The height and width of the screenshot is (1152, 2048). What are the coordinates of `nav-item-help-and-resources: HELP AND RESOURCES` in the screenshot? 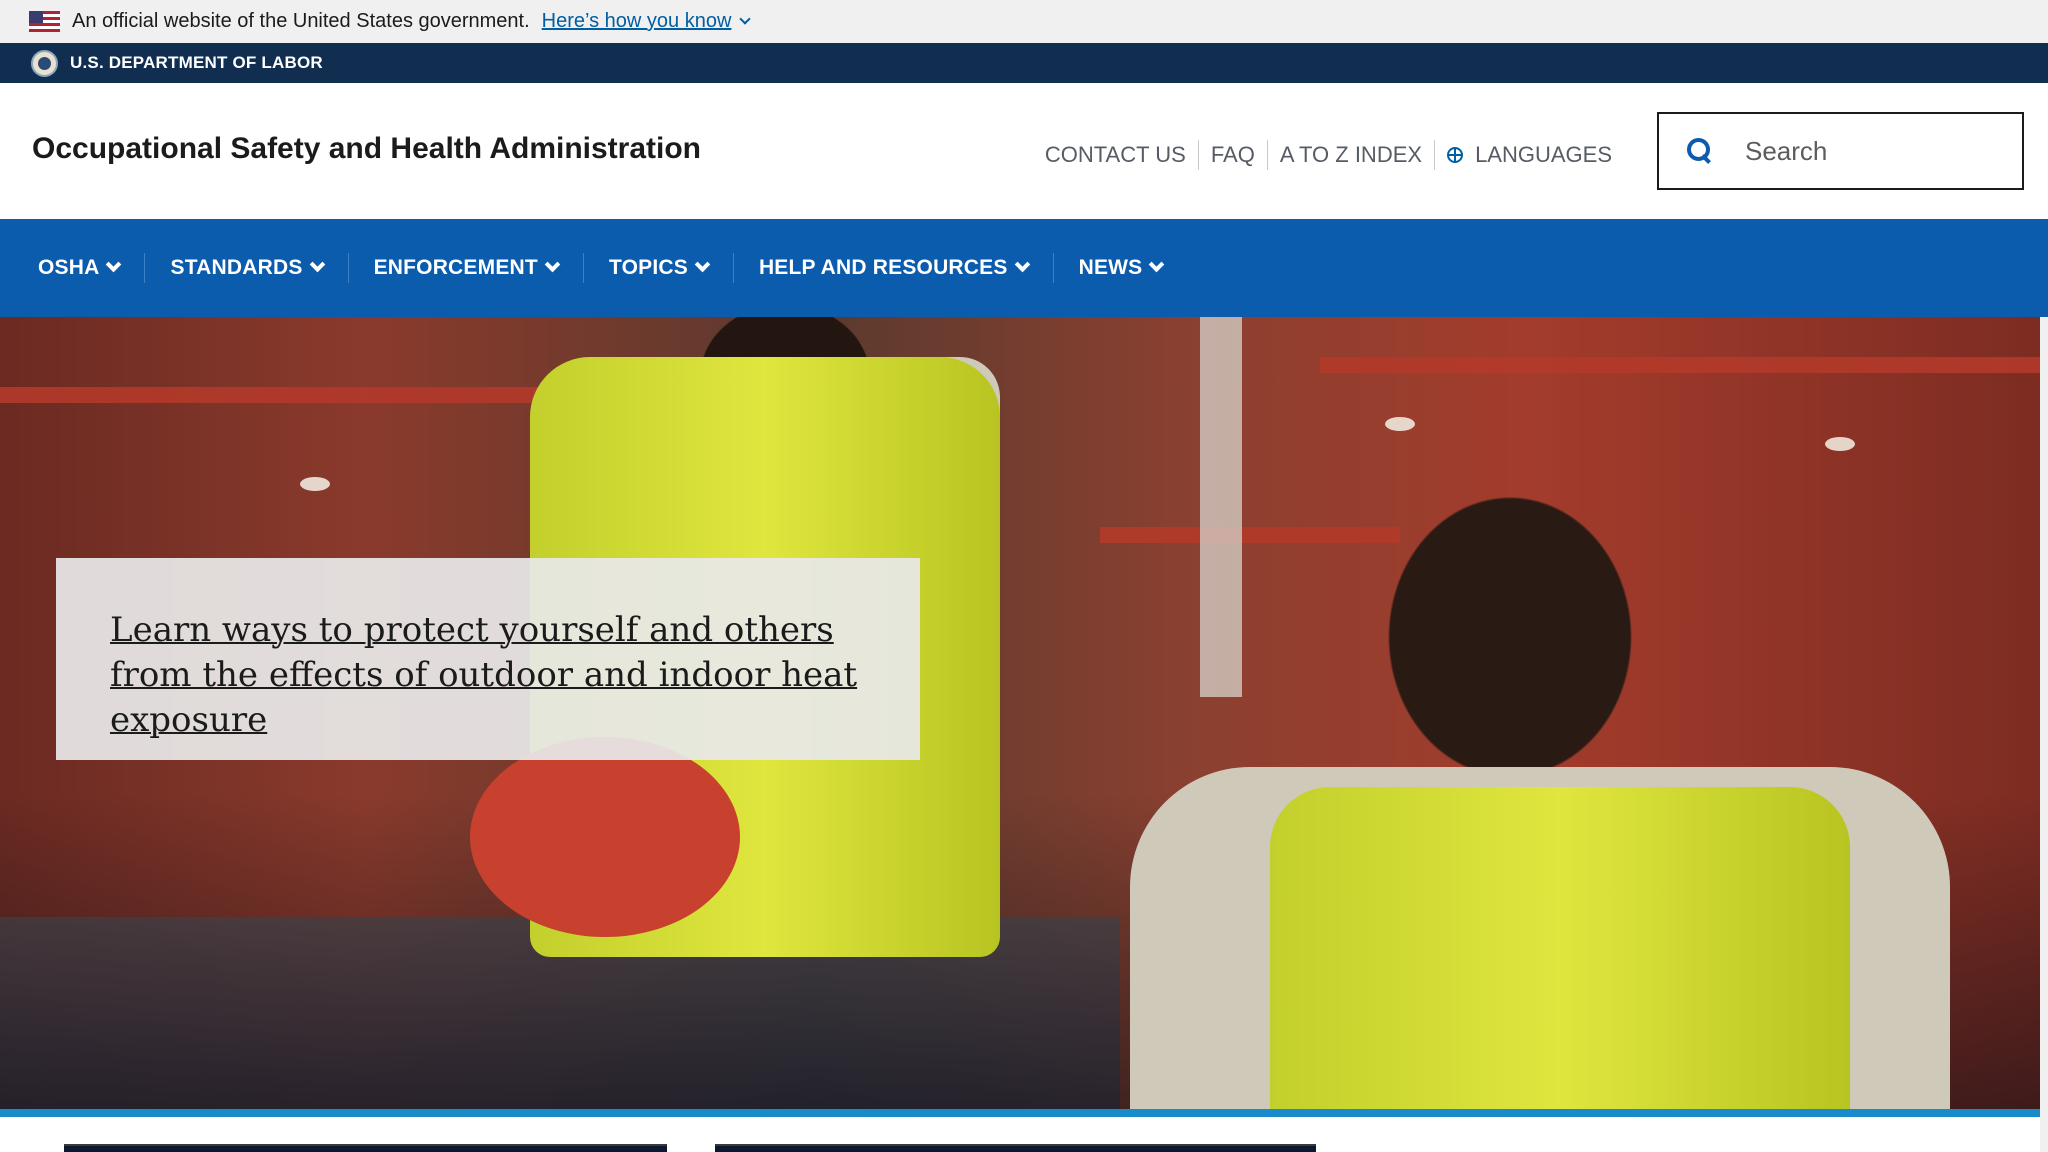 It's located at (893, 268).